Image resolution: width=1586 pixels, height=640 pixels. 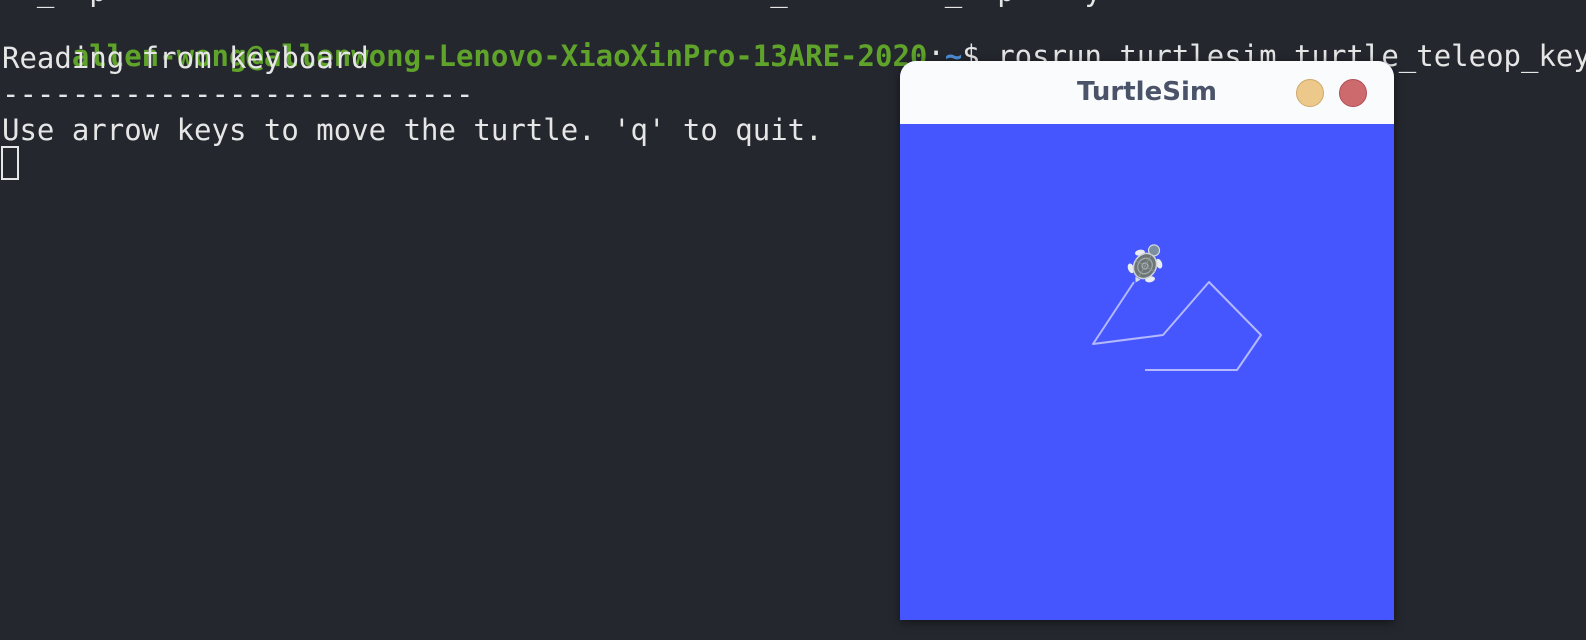 What do you see at coordinates (1353, 93) in the screenshot?
I see `close-button` at bounding box center [1353, 93].